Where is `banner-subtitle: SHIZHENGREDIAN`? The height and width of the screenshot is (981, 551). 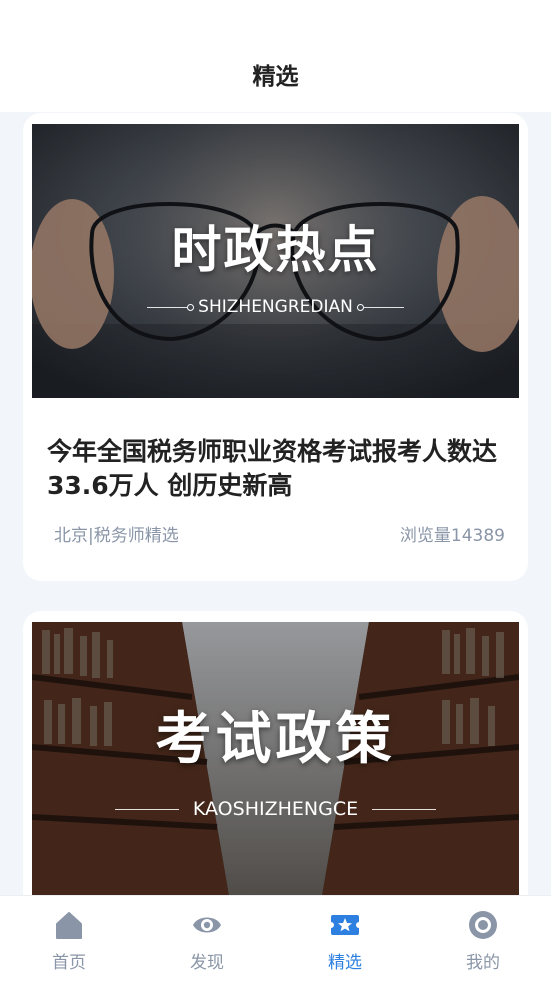 banner-subtitle: SHIZHENGREDIAN is located at coordinates (275, 307).